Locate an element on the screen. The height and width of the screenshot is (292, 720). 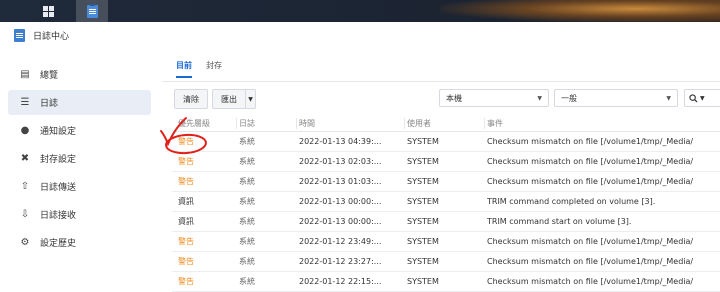
sidebar-item-logs: ☰ 日誌 is located at coordinates (79, 102).